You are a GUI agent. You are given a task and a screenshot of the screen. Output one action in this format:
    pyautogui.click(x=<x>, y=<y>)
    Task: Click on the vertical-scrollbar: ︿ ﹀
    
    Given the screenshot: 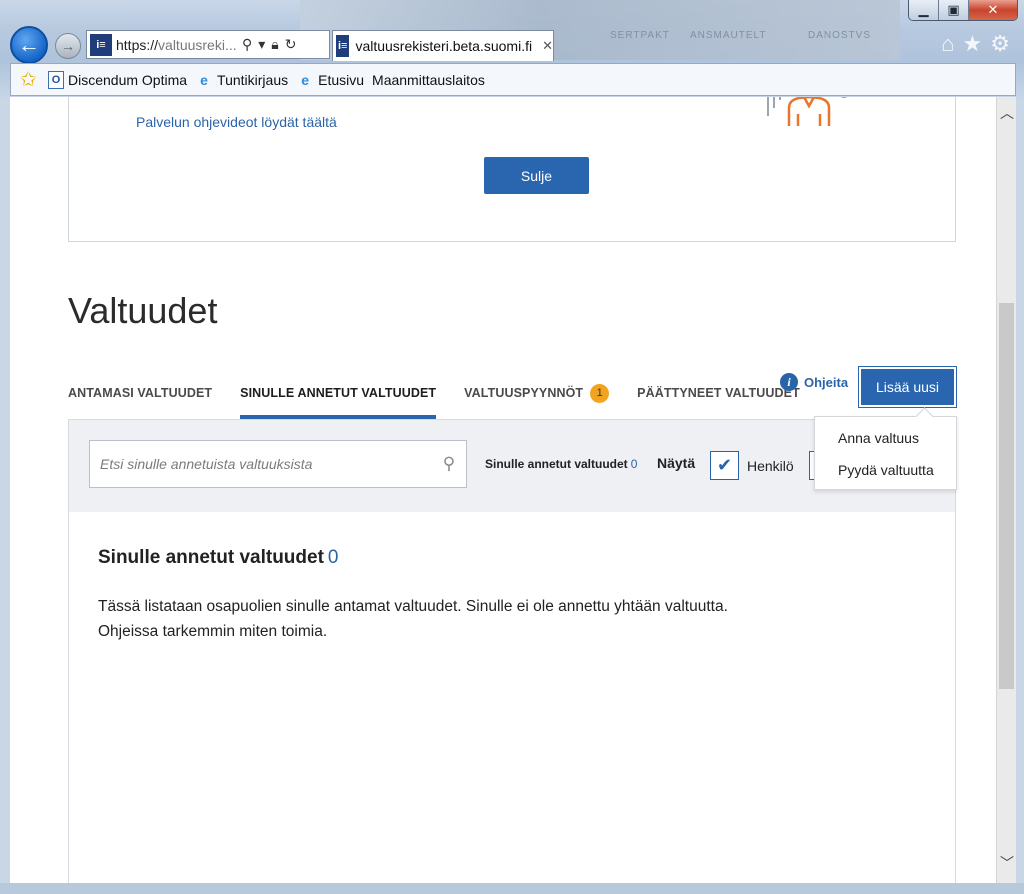 What is the action you would take?
    pyautogui.click(x=1006, y=490)
    